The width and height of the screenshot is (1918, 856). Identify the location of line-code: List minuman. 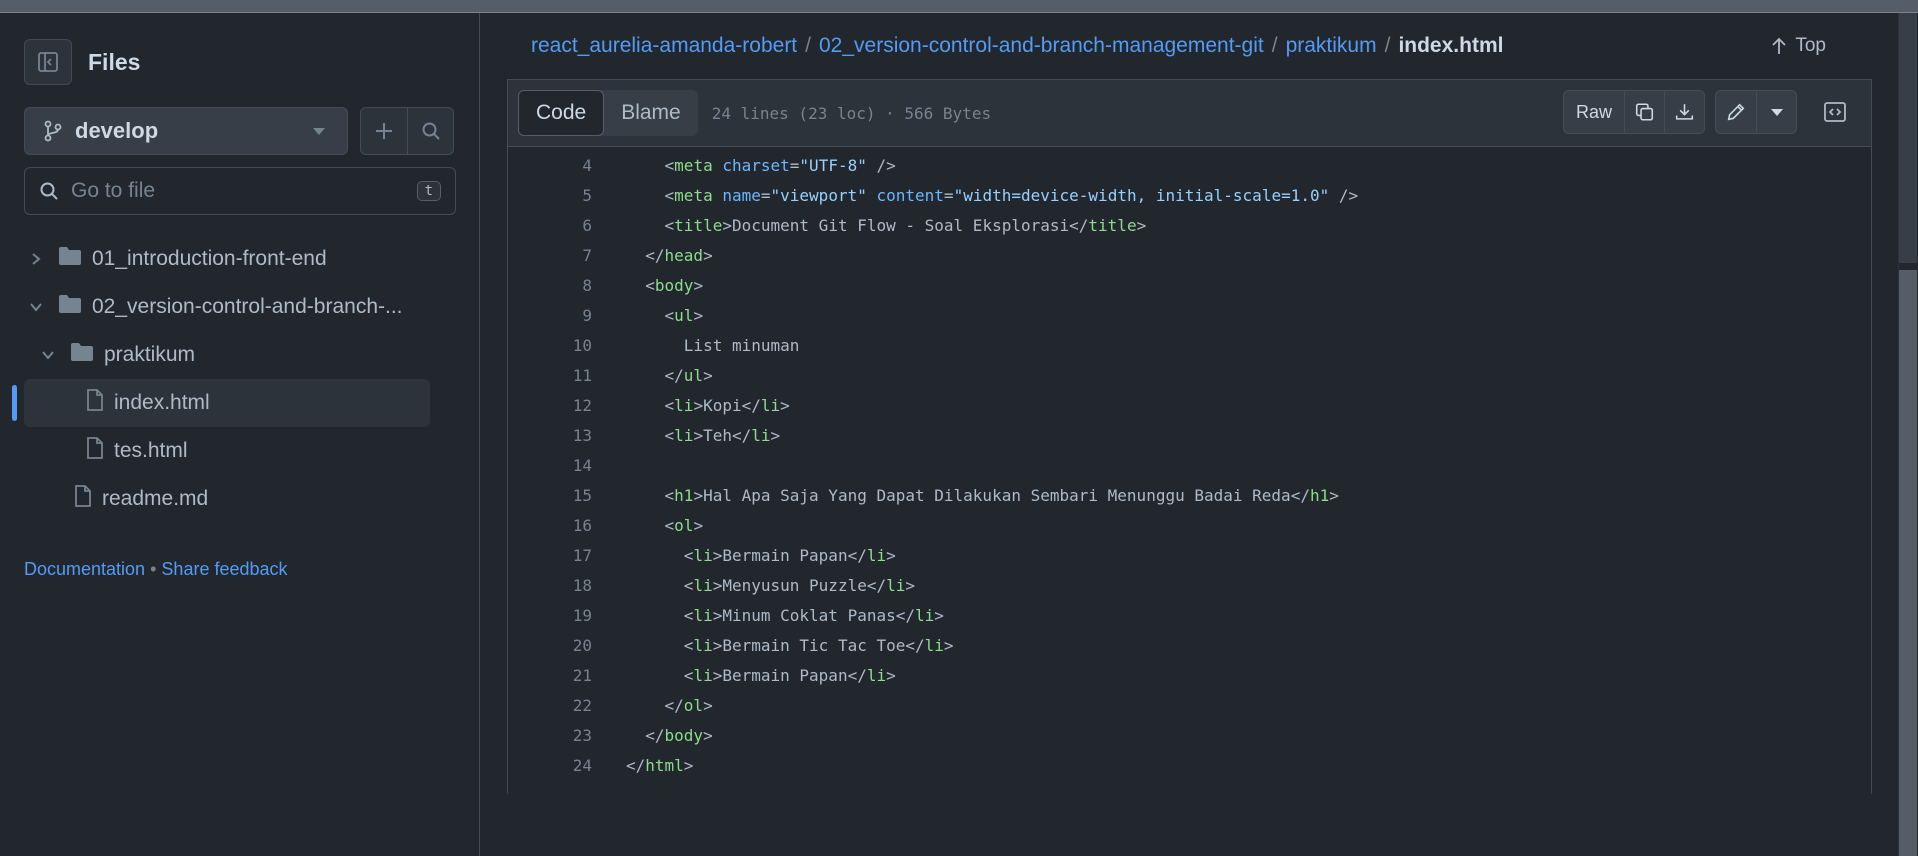
(713, 345).